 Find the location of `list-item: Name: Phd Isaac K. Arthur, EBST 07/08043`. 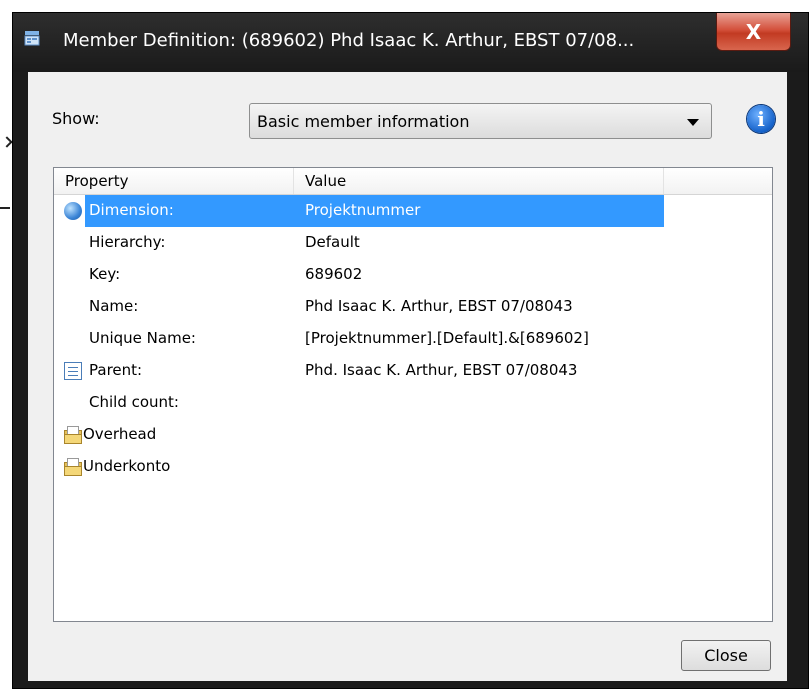

list-item: Name: Phd Isaac K. Arthur, EBST 07/08043 is located at coordinates (359, 307).